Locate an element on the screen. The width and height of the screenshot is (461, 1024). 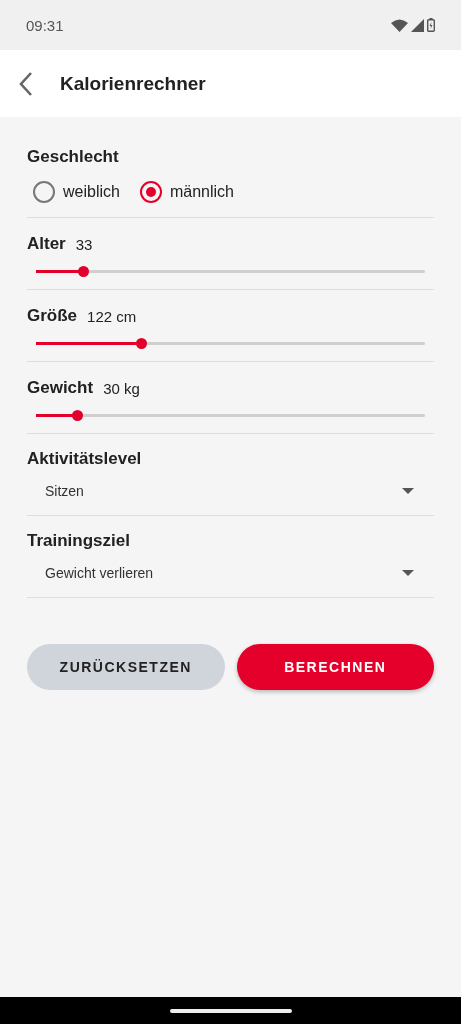
status-time: 09:31 is located at coordinates (45, 25).